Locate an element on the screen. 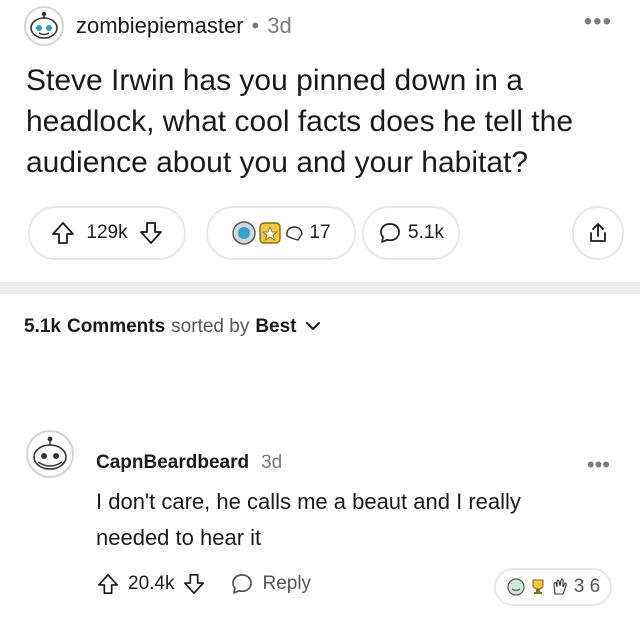 The width and height of the screenshot is (640, 621). sort-value: Best is located at coordinates (276, 326).